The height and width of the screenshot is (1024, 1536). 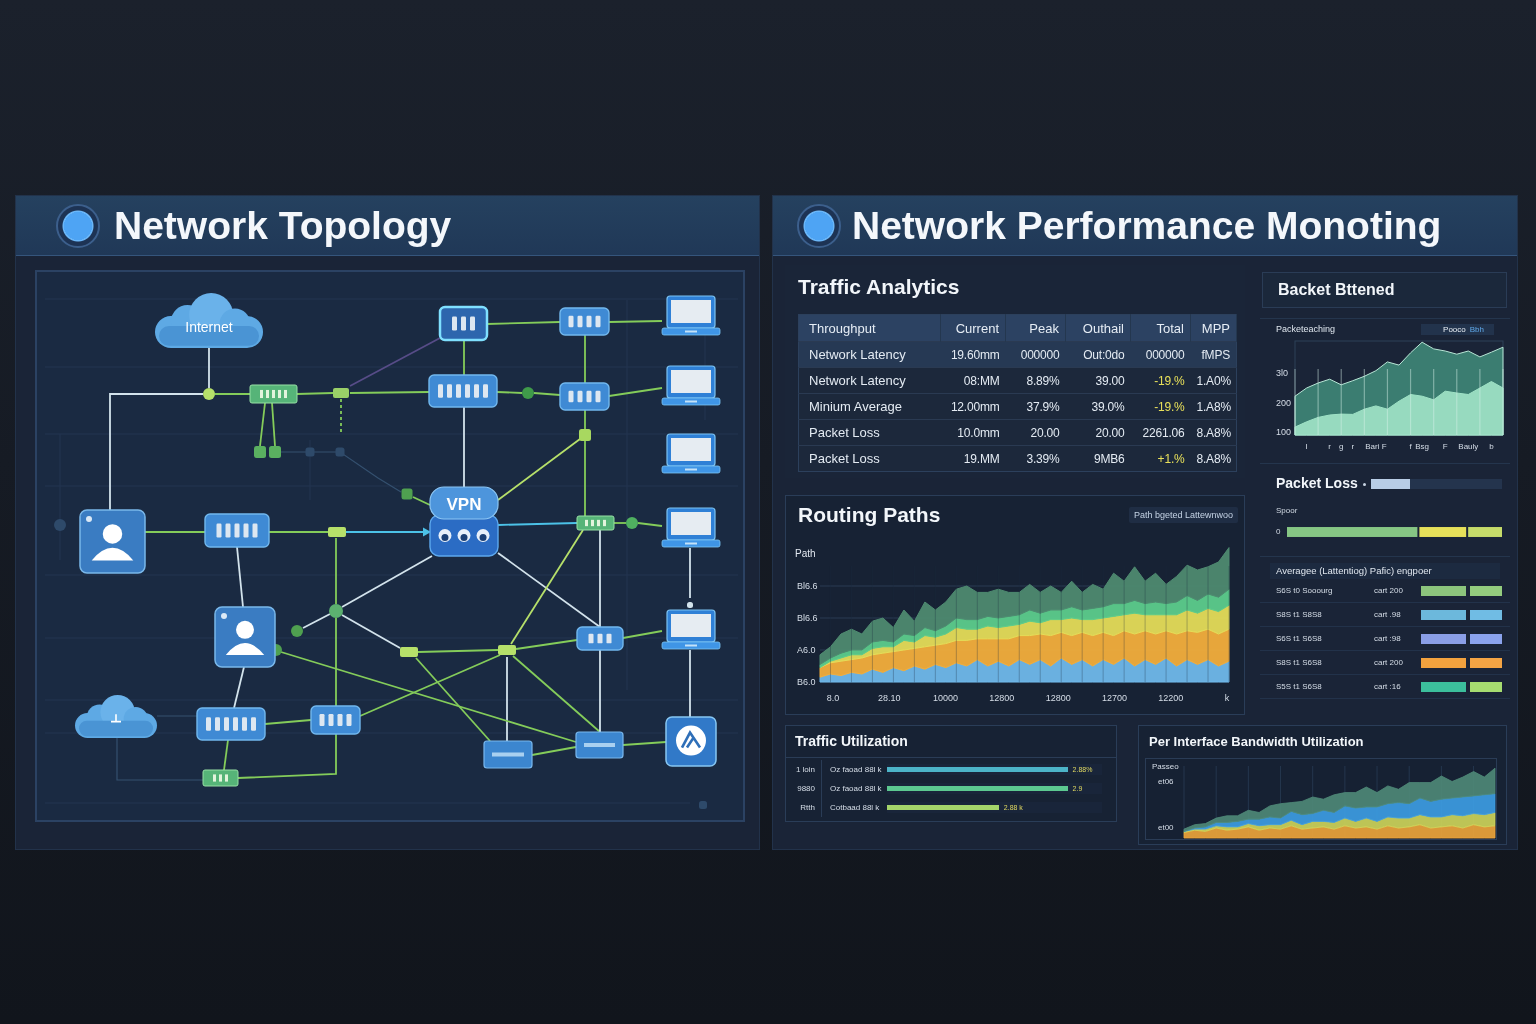 I want to click on legend-label: Pooco, so click(x=1454, y=329).